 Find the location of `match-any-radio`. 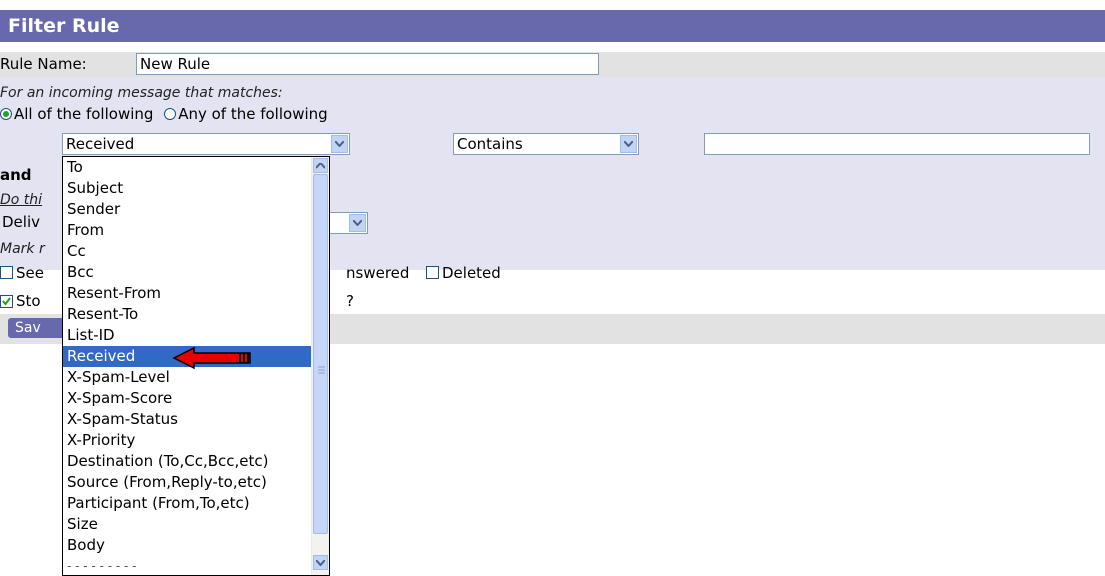

match-any-radio is located at coordinates (170, 114).